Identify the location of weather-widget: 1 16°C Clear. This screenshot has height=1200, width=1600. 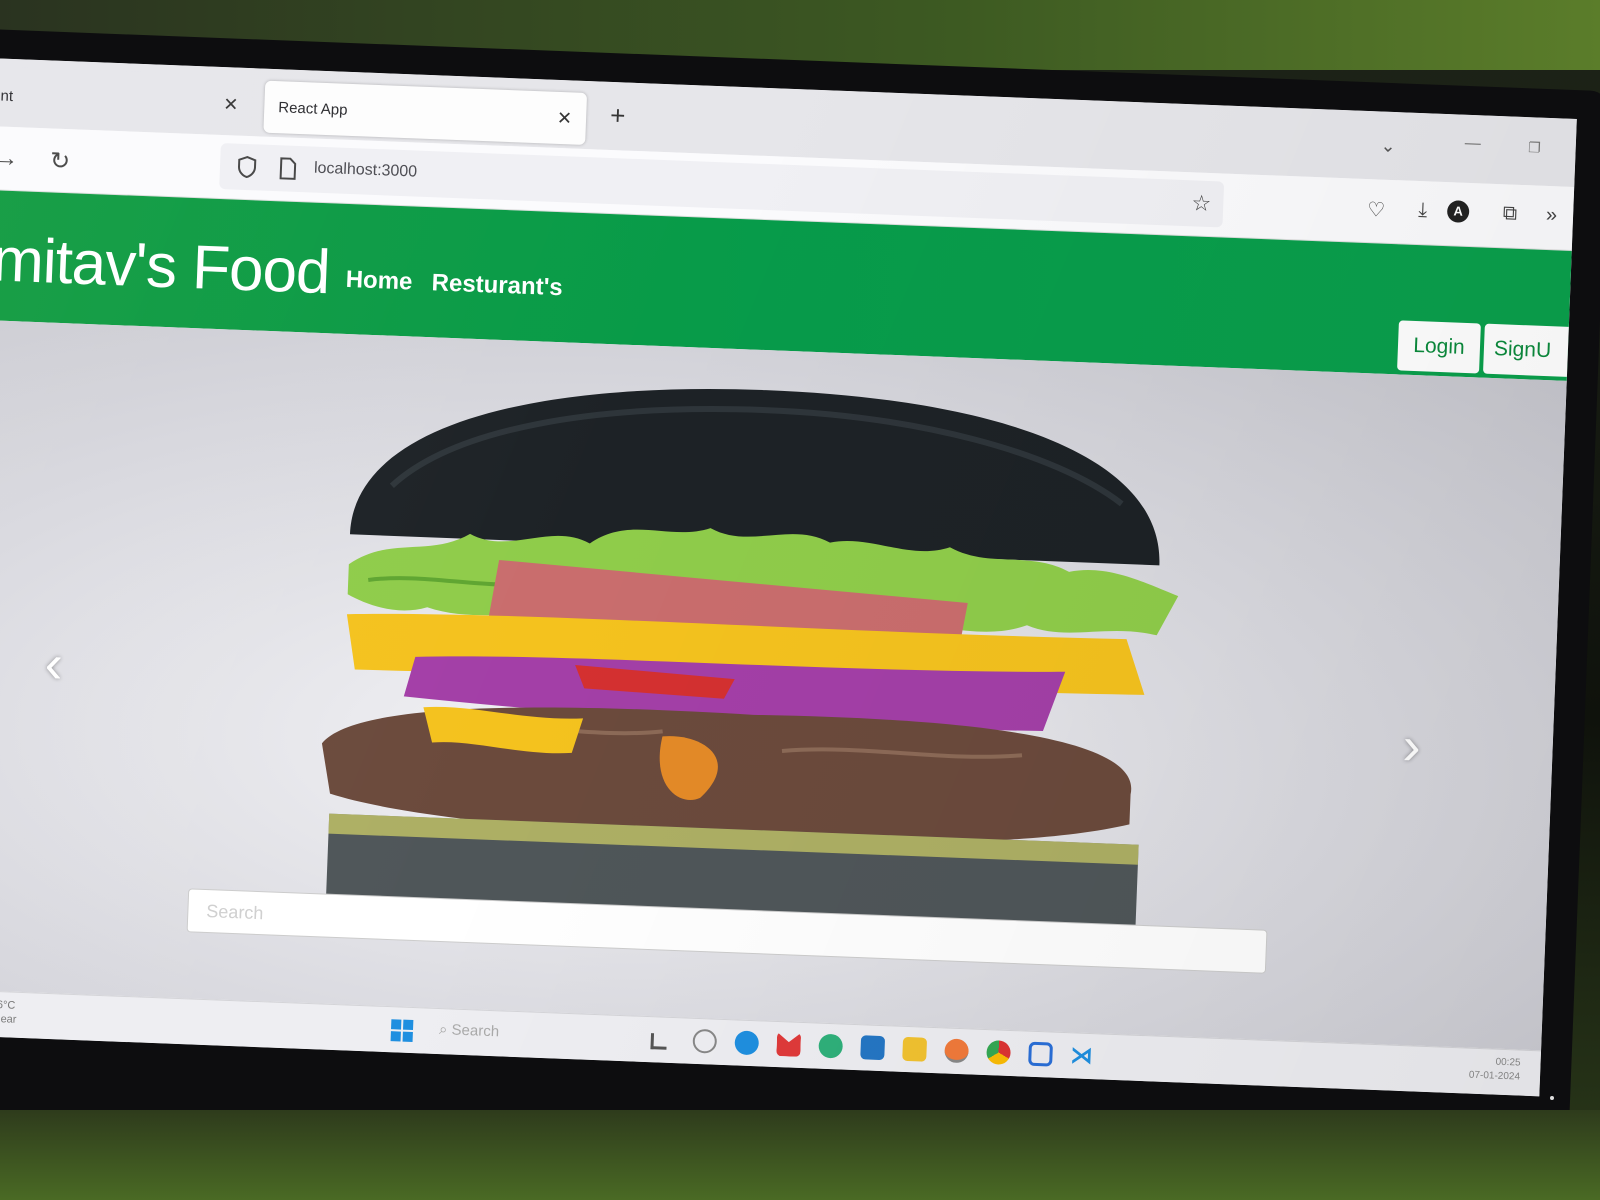
(8, 1012).